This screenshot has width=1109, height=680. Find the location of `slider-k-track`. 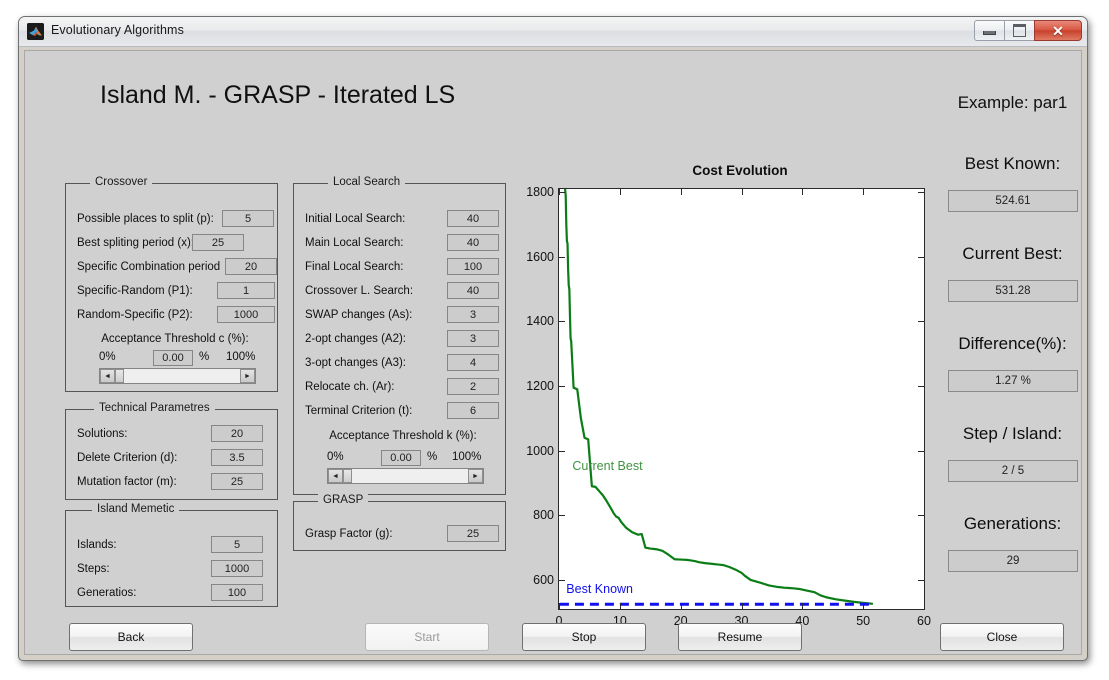

slider-k-track is located at coordinates (410, 476).